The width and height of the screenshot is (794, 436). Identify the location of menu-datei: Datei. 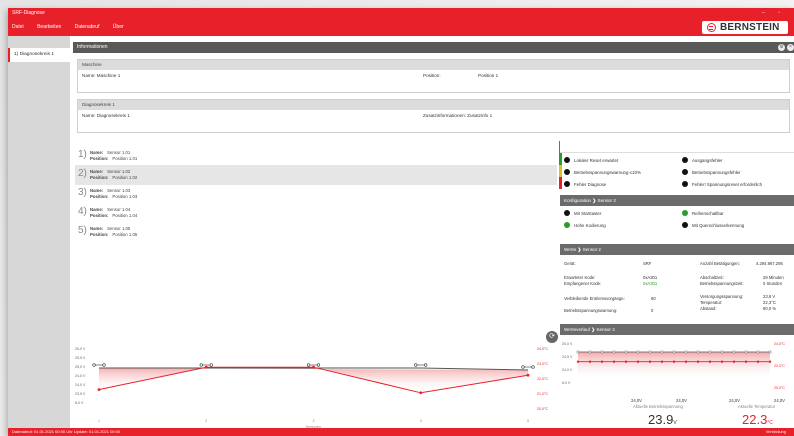
(18, 27).